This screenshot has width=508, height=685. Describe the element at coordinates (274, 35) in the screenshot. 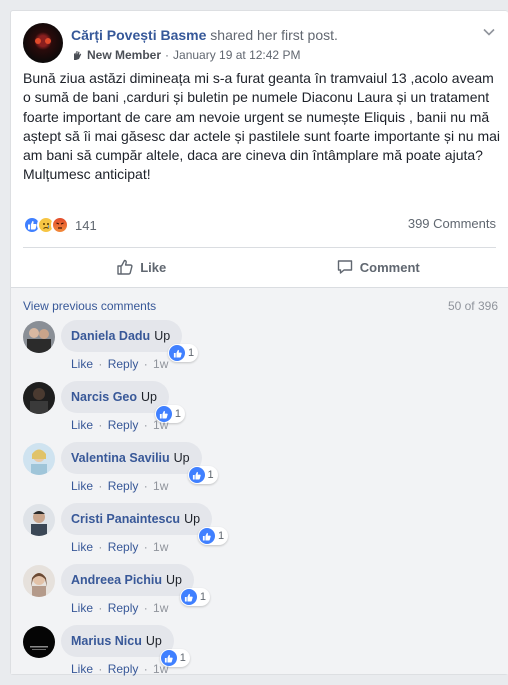

I see `author-action: shared her first post.` at that location.